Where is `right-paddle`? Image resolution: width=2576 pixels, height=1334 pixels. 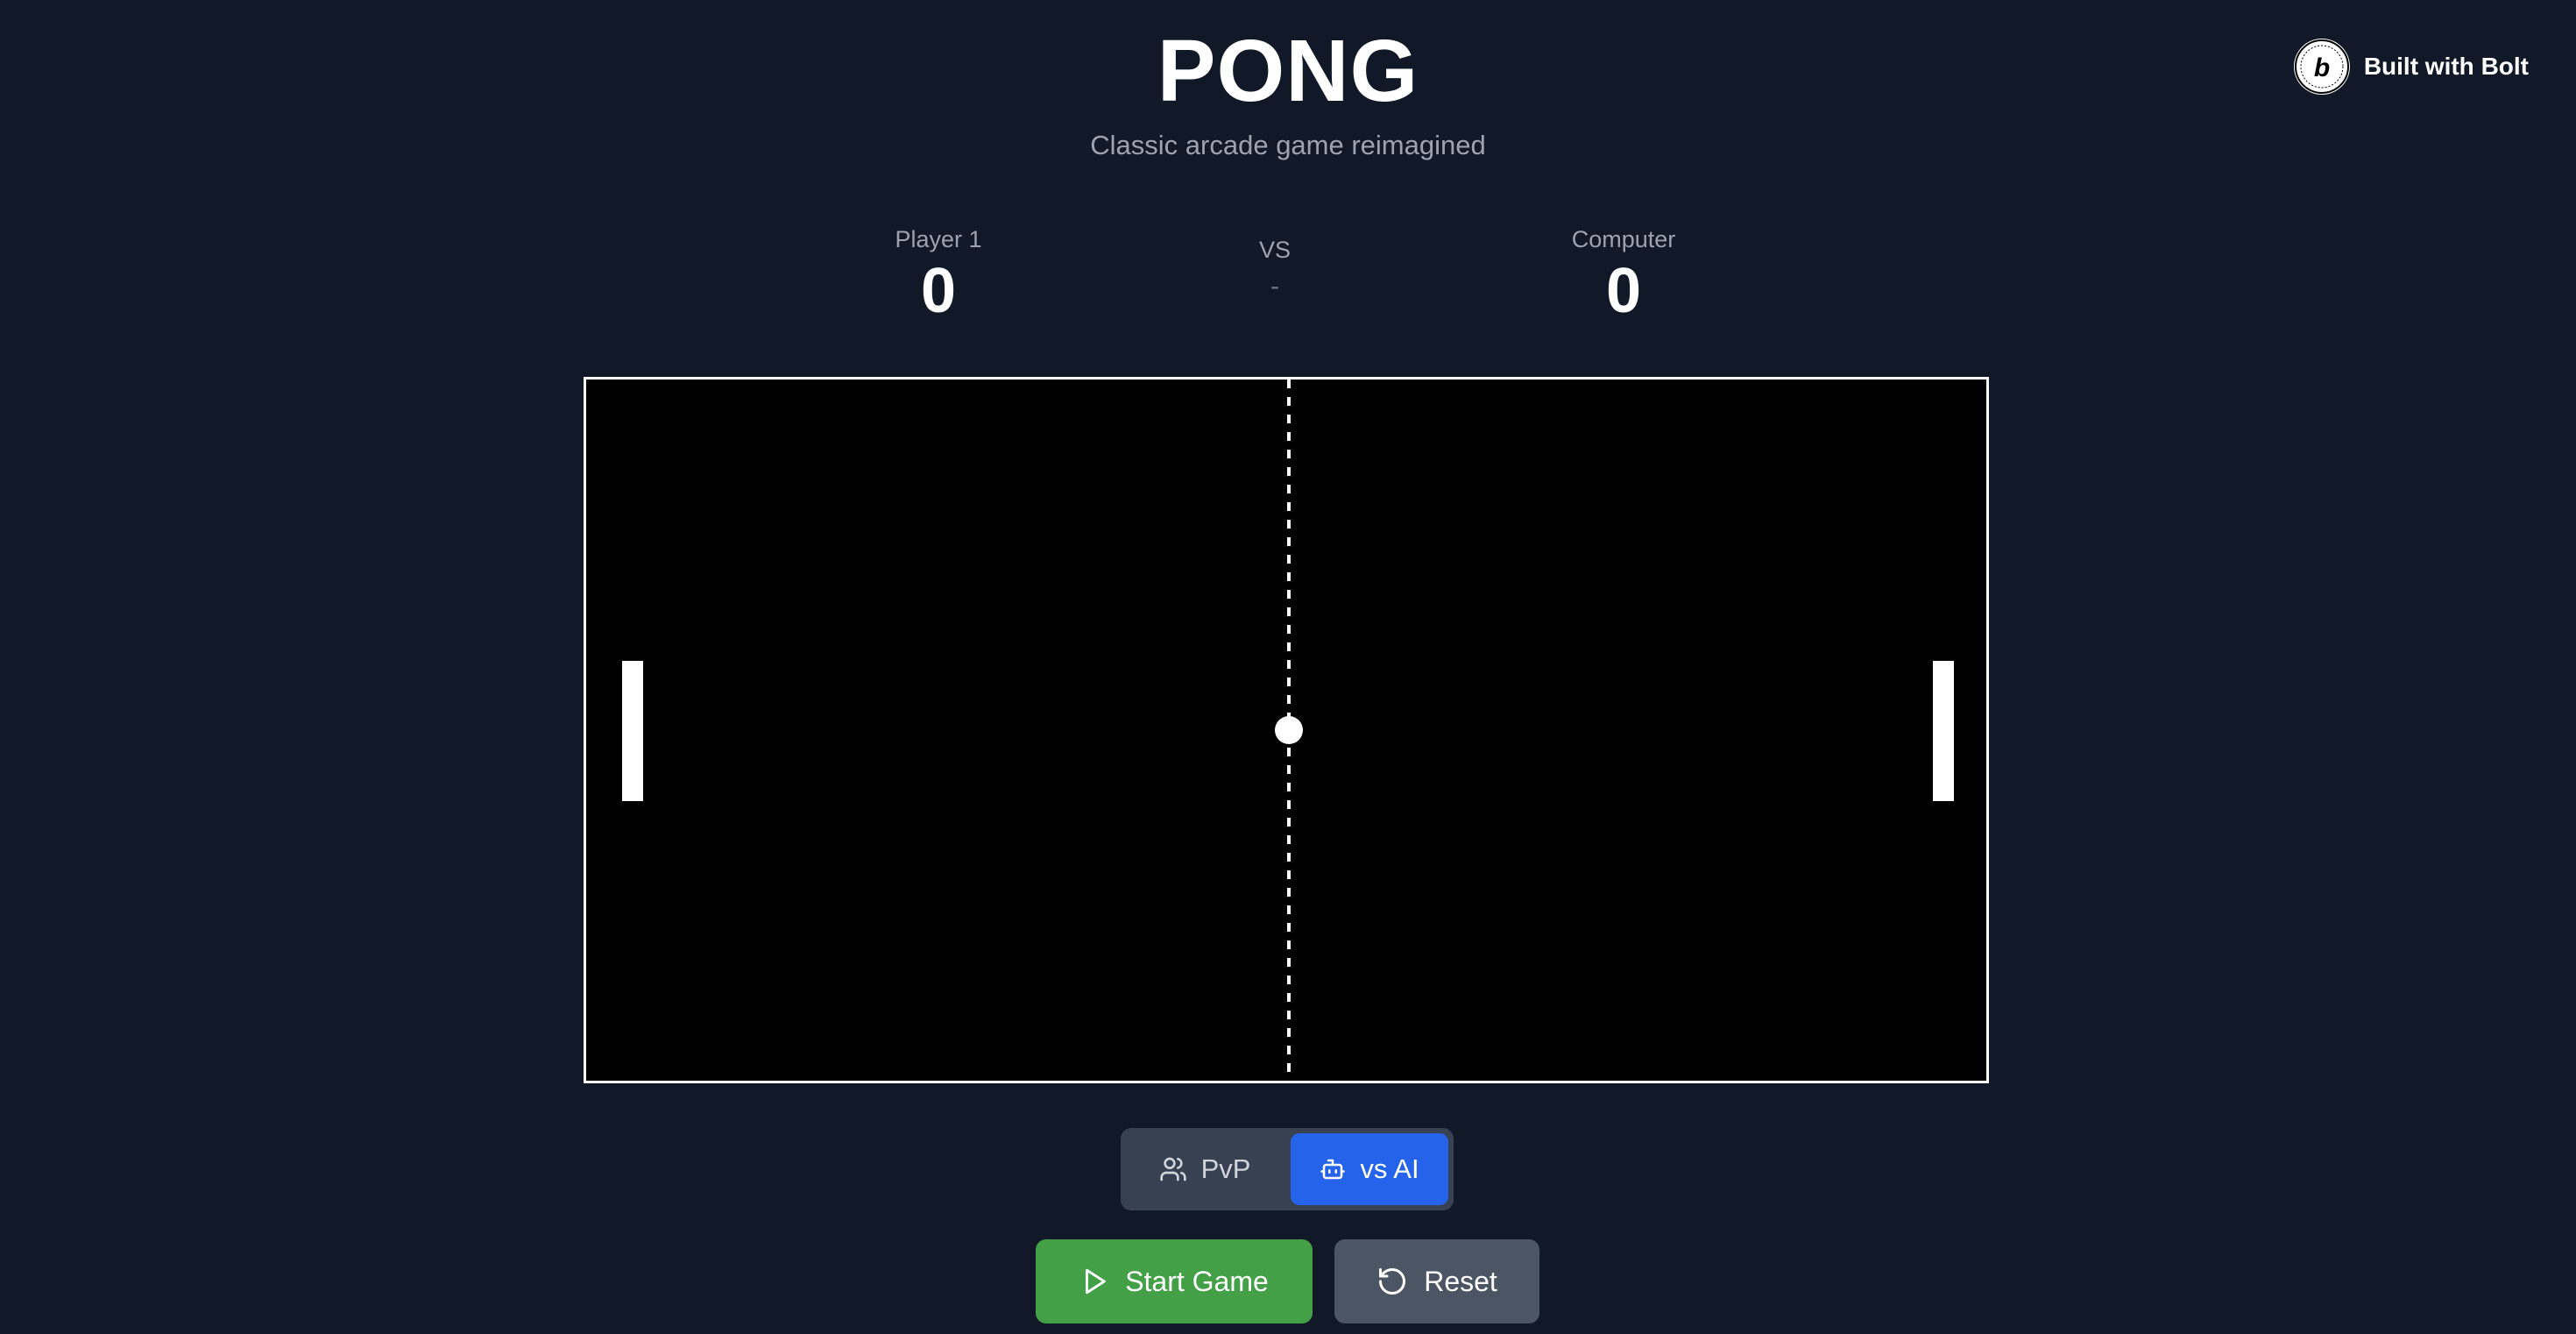
right-paddle is located at coordinates (1943, 731).